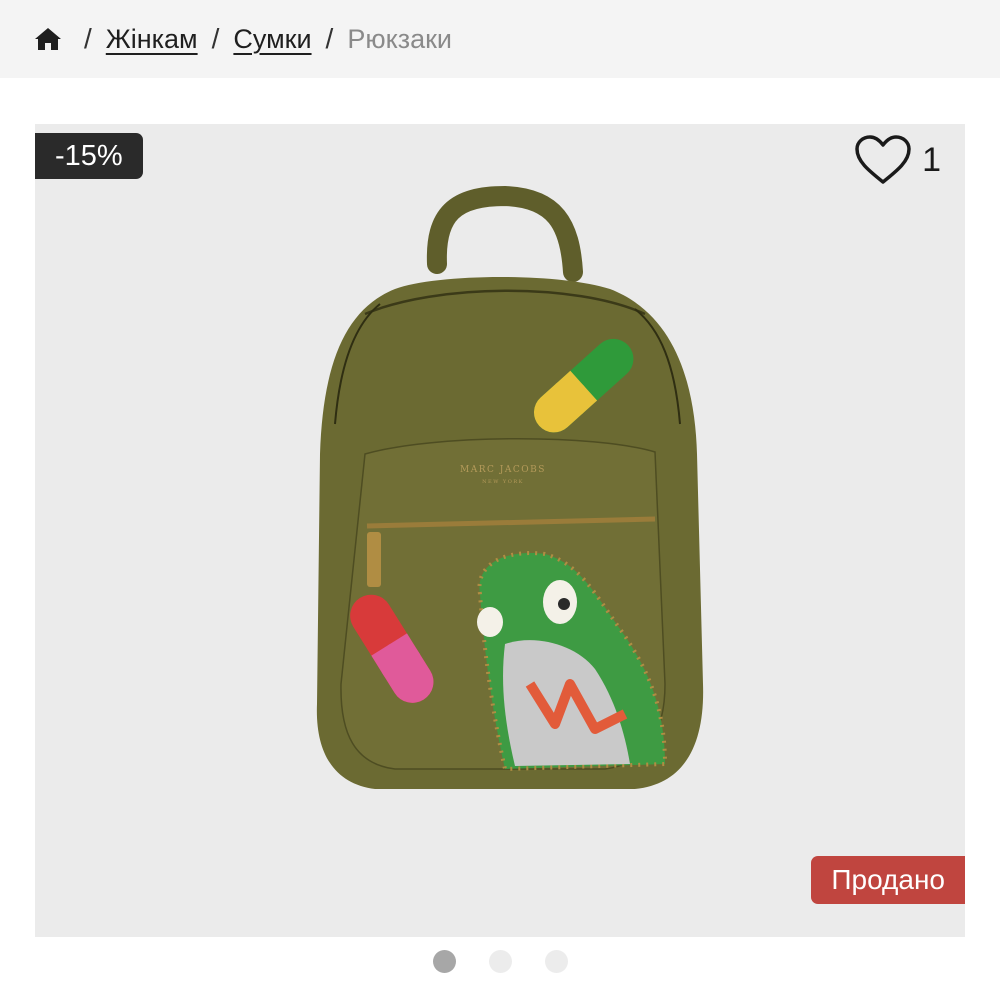  I want to click on sold-status-badge: Продано, so click(888, 880).